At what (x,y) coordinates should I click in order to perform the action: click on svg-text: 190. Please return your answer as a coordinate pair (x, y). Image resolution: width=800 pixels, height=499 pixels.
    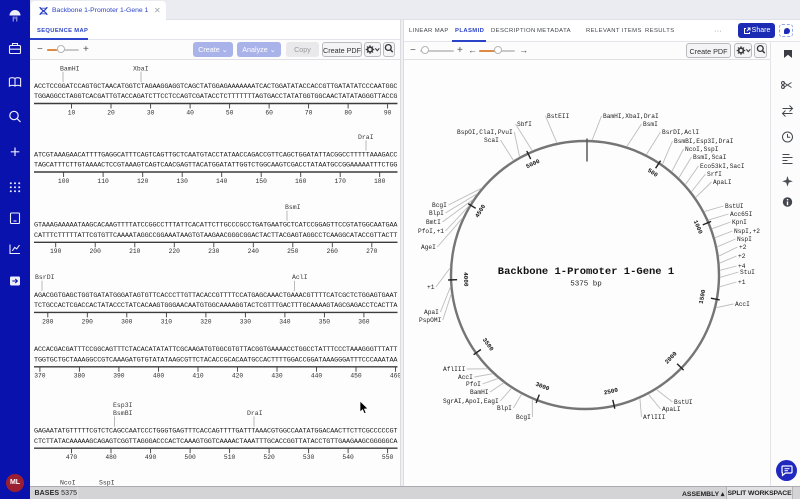
    Looking at the image, I should click on (56, 251).